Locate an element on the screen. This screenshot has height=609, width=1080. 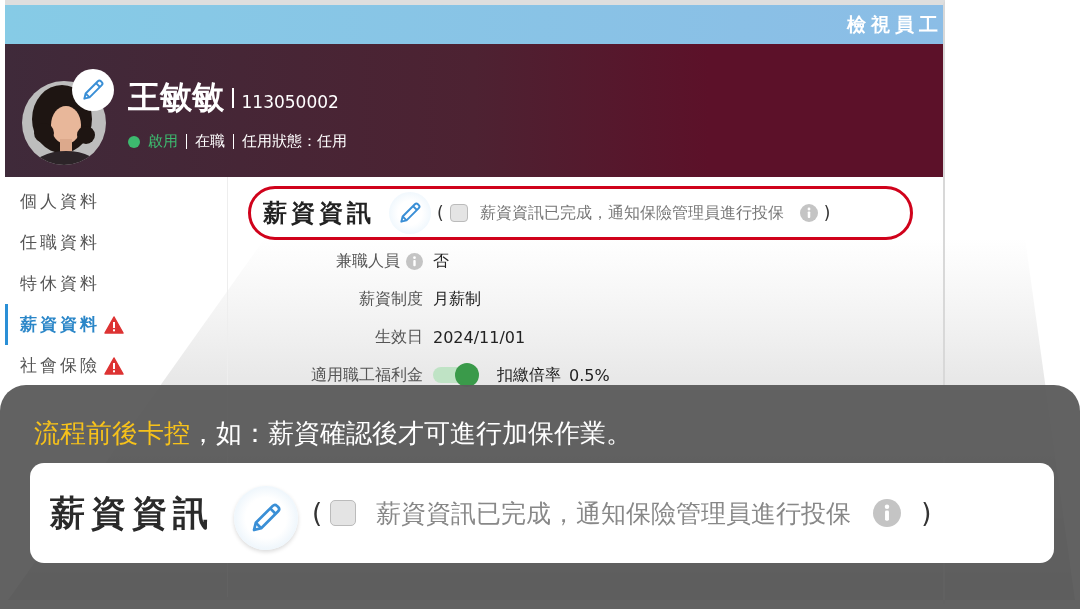
field-label: 適用職工福利金 is located at coordinates (367, 375).